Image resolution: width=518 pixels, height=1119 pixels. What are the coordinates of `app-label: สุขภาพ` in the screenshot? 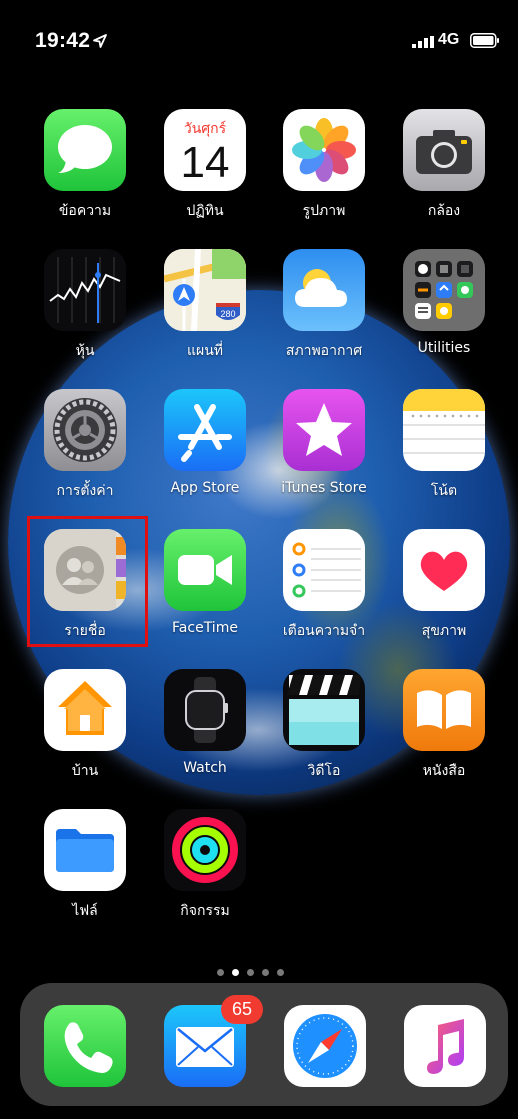 It's located at (444, 631).